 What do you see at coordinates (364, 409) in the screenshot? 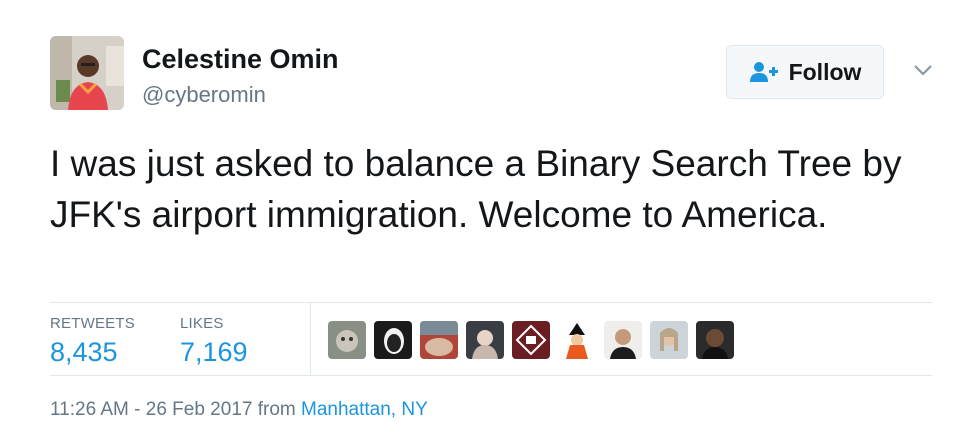
I see `location-link: Manhattan, NY` at bounding box center [364, 409].